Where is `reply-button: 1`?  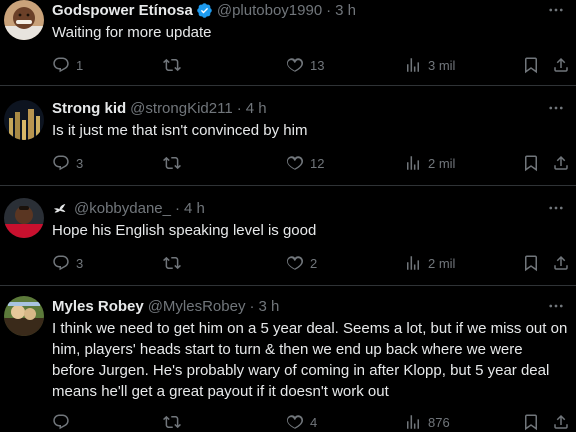
reply-button: 1 is located at coordinates (67, 65).